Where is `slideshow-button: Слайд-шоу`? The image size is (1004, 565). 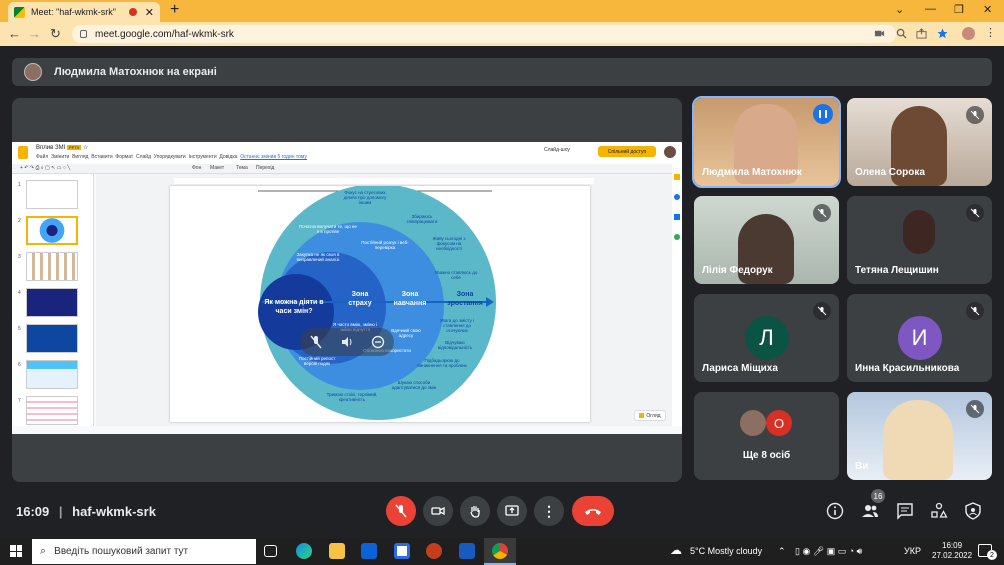
slideshow-button: Слайд-шоу is located at coordinates (557, 150).